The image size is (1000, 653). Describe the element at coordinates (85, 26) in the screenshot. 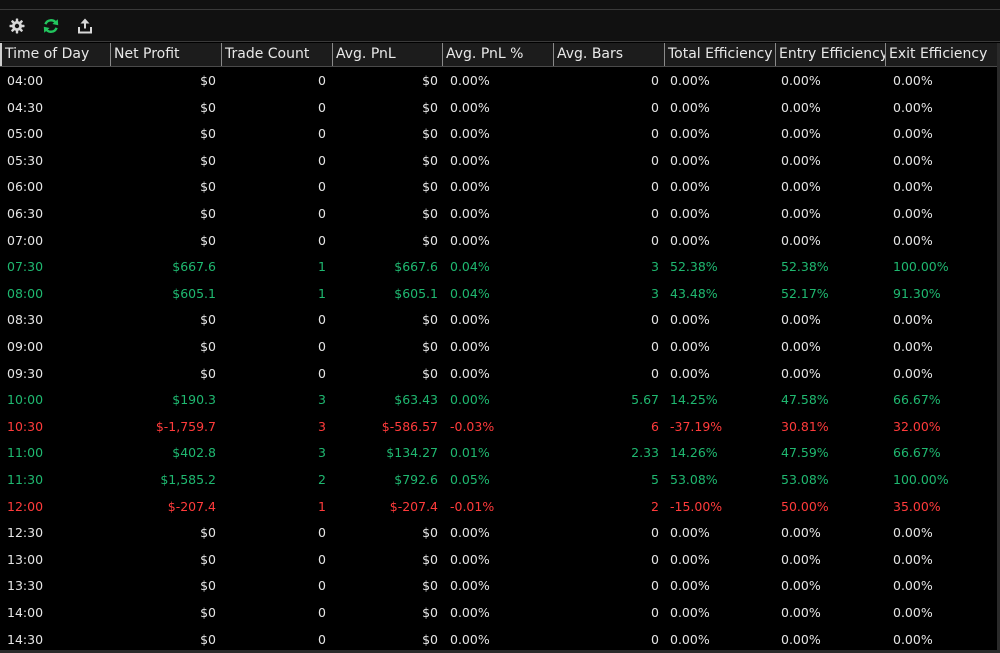

I see `export-button` at that location.